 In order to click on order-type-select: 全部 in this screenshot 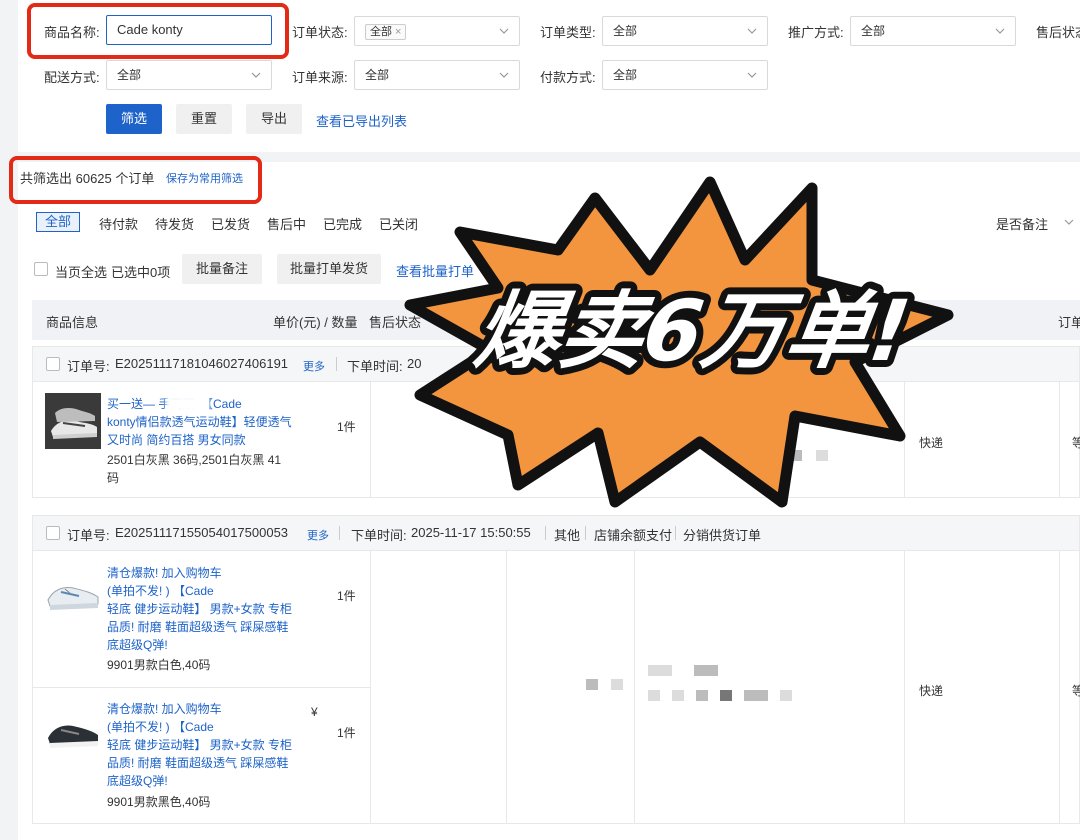, I will do `click(685, 31)`.